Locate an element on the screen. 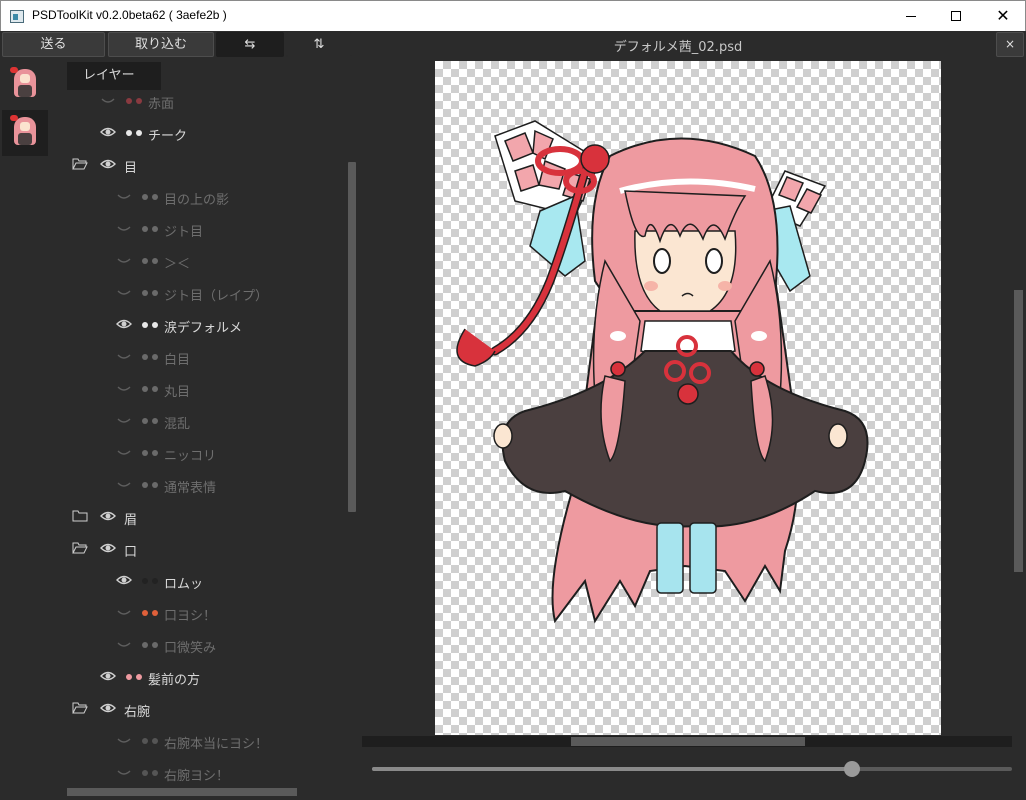  layer-row: 白目 is located at coordinates (198, 357).